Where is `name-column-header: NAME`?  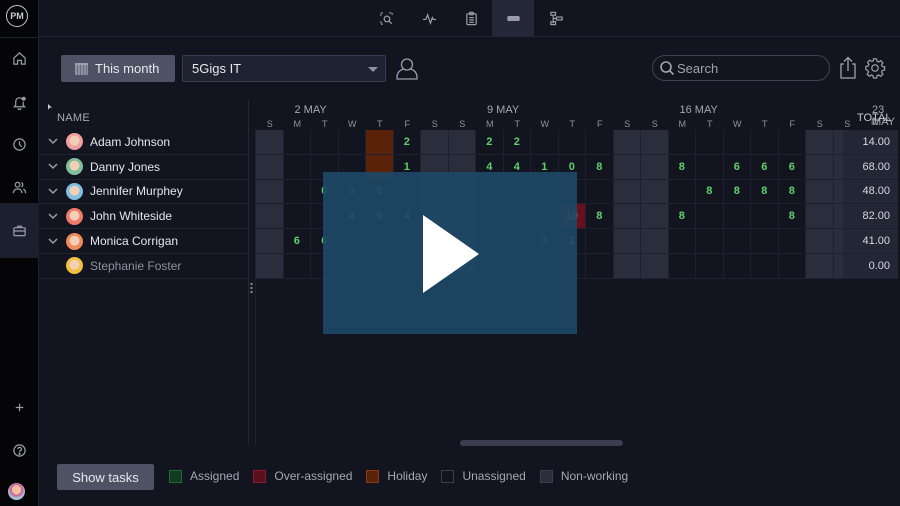 name-column-header: NAME is located at coordinates (73, 118).